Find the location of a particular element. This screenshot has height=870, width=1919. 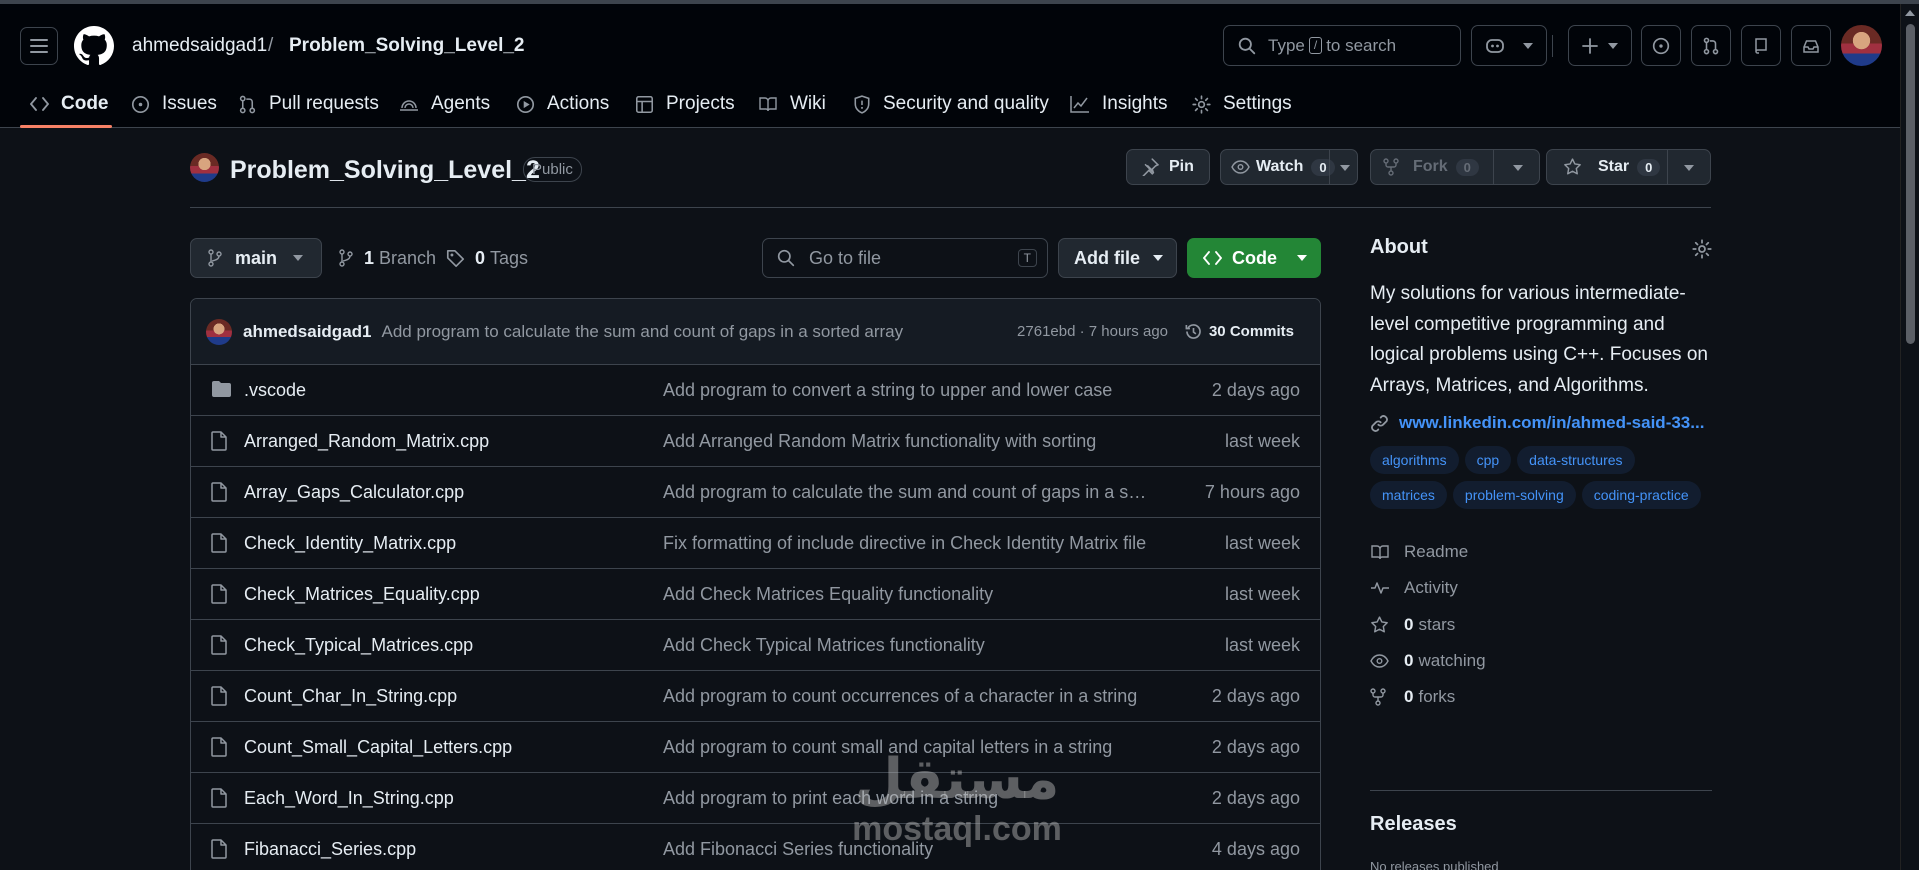

commit-author-avatar is located at coordinates (219, 331).